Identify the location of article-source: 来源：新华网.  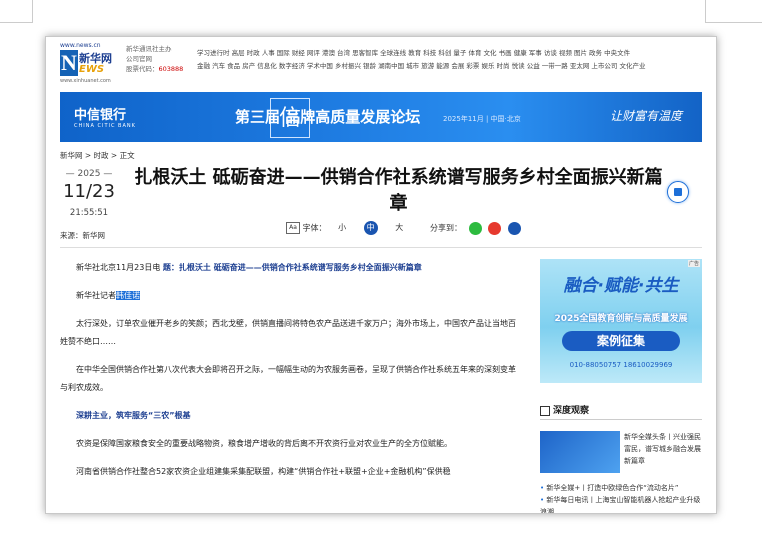
(82, 235).